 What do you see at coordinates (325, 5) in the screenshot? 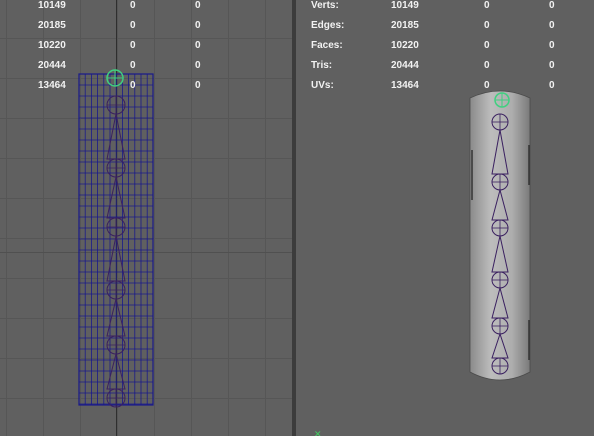
I see `hud-verts-label: Verts:` at bounding box center [325, 5].